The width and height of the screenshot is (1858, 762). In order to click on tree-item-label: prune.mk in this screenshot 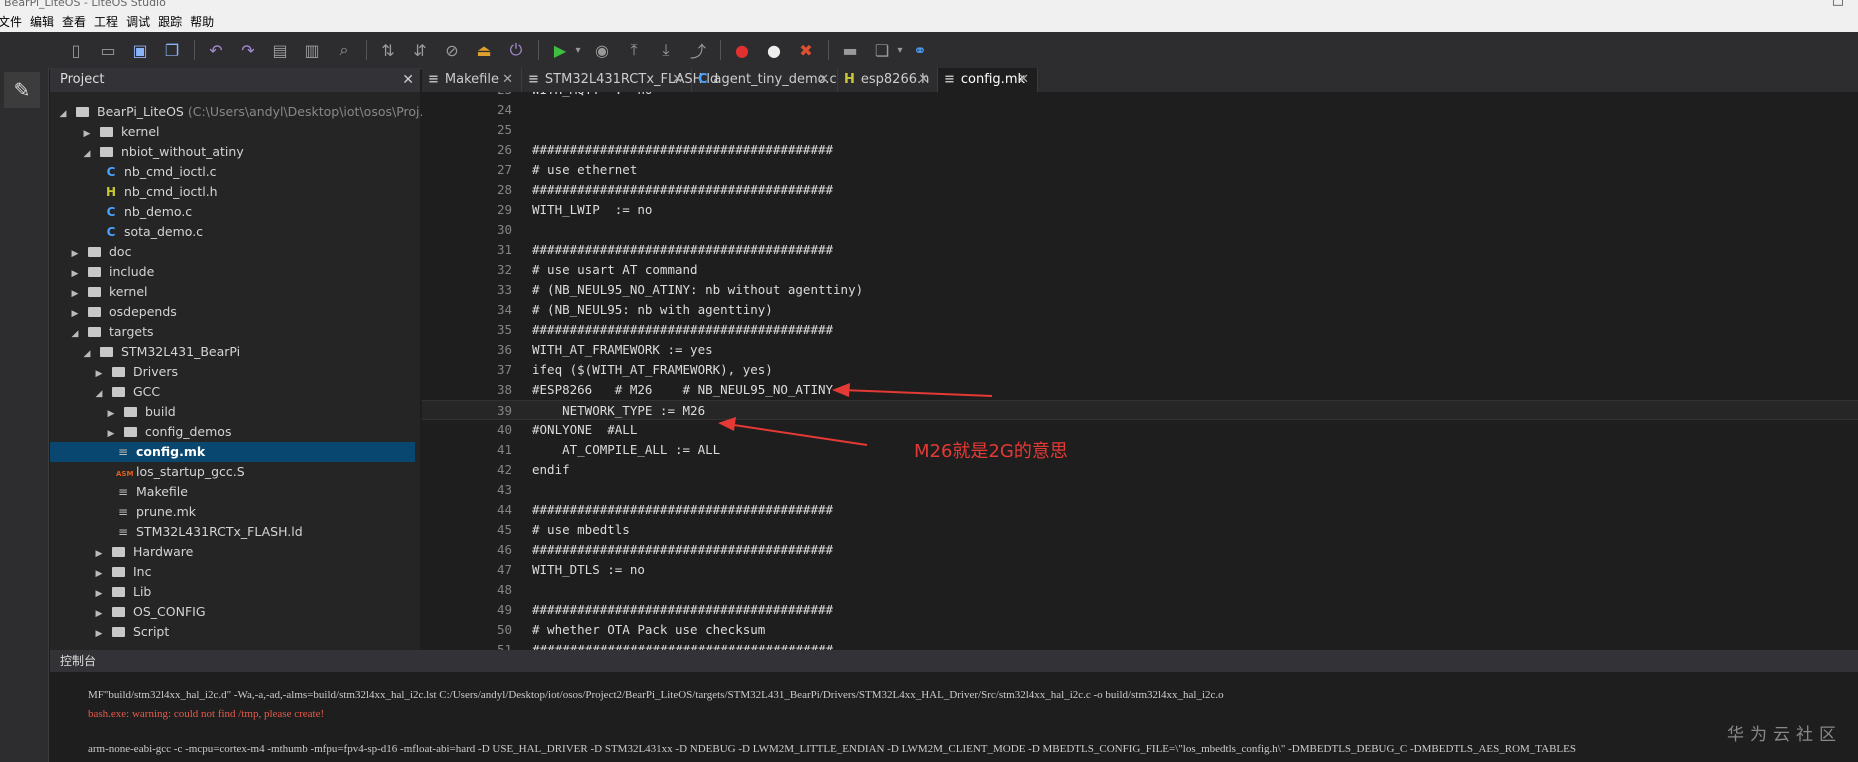, I will do `click(166, 511)`.